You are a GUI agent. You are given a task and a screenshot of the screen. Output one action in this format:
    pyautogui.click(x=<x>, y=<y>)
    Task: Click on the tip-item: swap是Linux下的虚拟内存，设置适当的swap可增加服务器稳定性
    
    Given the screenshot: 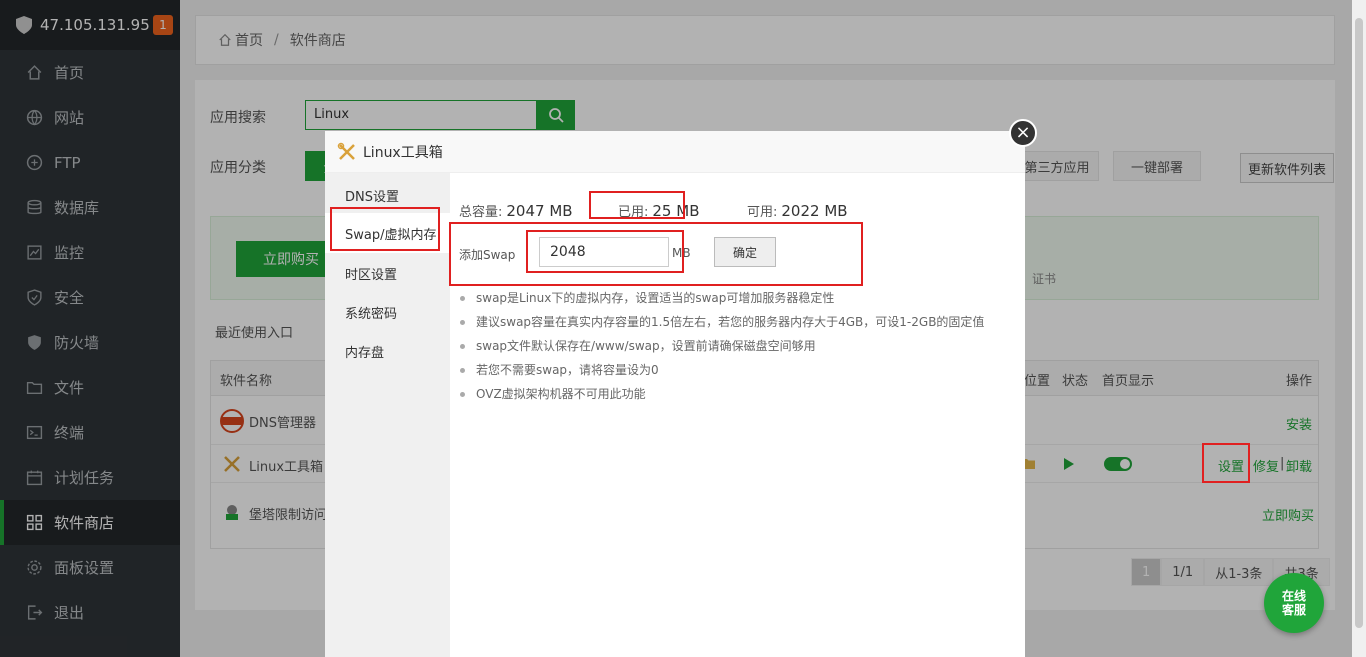 What is the action you would take?
    pyautogui.click(x=721, y=301)
    